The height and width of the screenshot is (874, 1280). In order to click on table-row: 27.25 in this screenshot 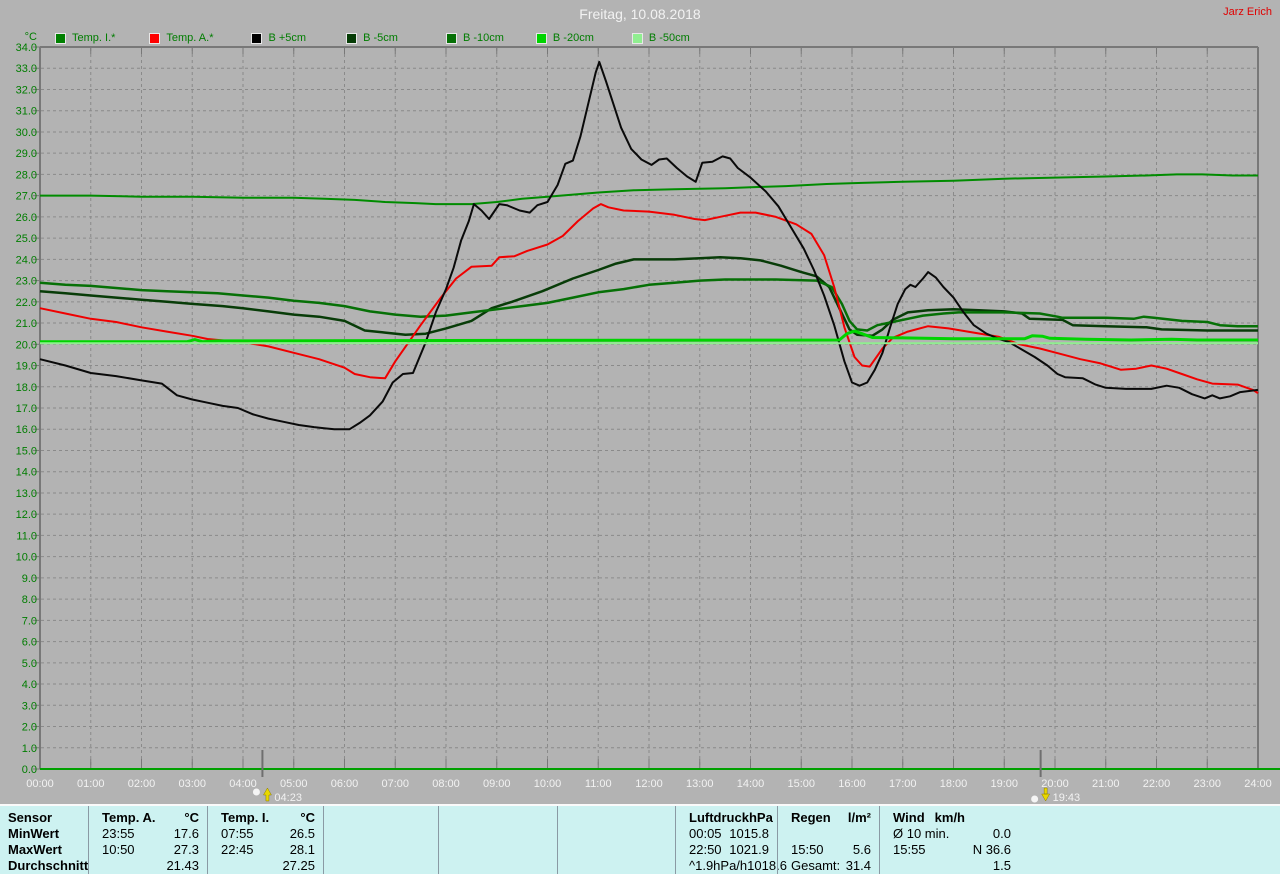, I will do `click(265, 866)`.